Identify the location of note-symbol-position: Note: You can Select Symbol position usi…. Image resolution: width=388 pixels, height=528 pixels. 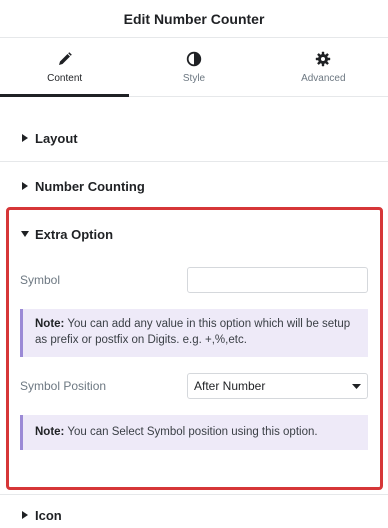
(194, 432).